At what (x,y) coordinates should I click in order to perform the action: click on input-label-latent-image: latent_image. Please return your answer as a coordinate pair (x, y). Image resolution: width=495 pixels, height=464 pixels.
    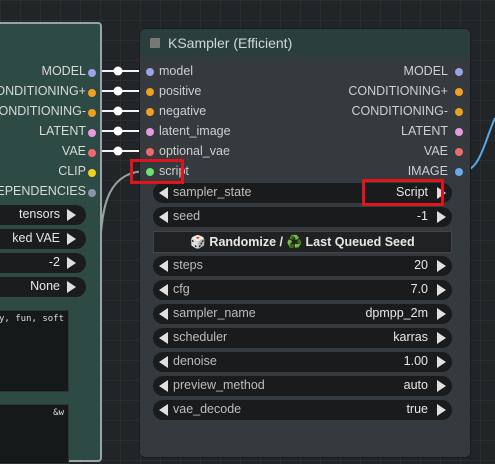
    Looking at the image, I should click on (195, 131).